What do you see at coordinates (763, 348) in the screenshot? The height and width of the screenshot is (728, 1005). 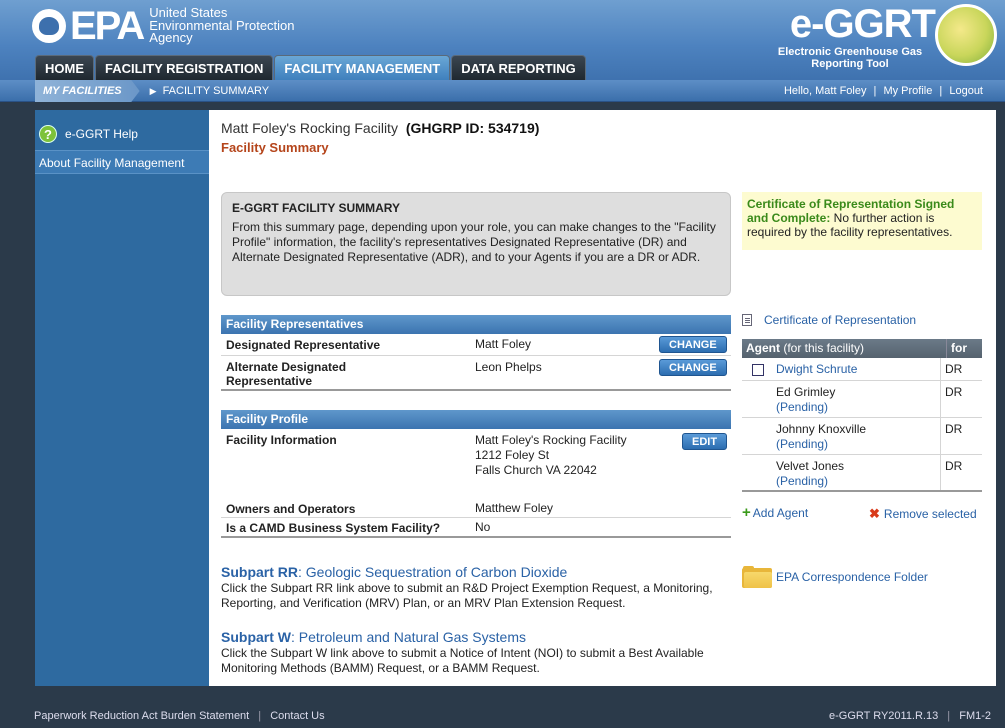 I see `agent-col-label: Agent` at bounding box center [763, 348].